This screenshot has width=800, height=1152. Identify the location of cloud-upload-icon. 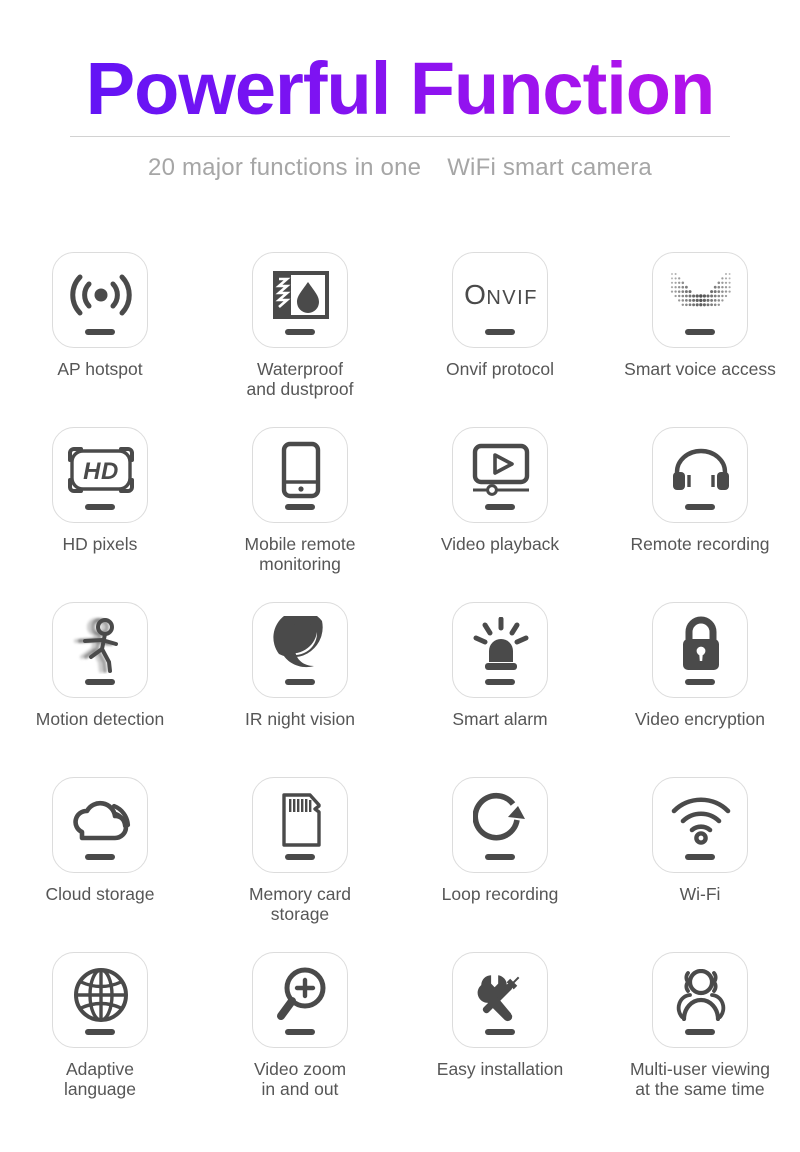
(101, 820).